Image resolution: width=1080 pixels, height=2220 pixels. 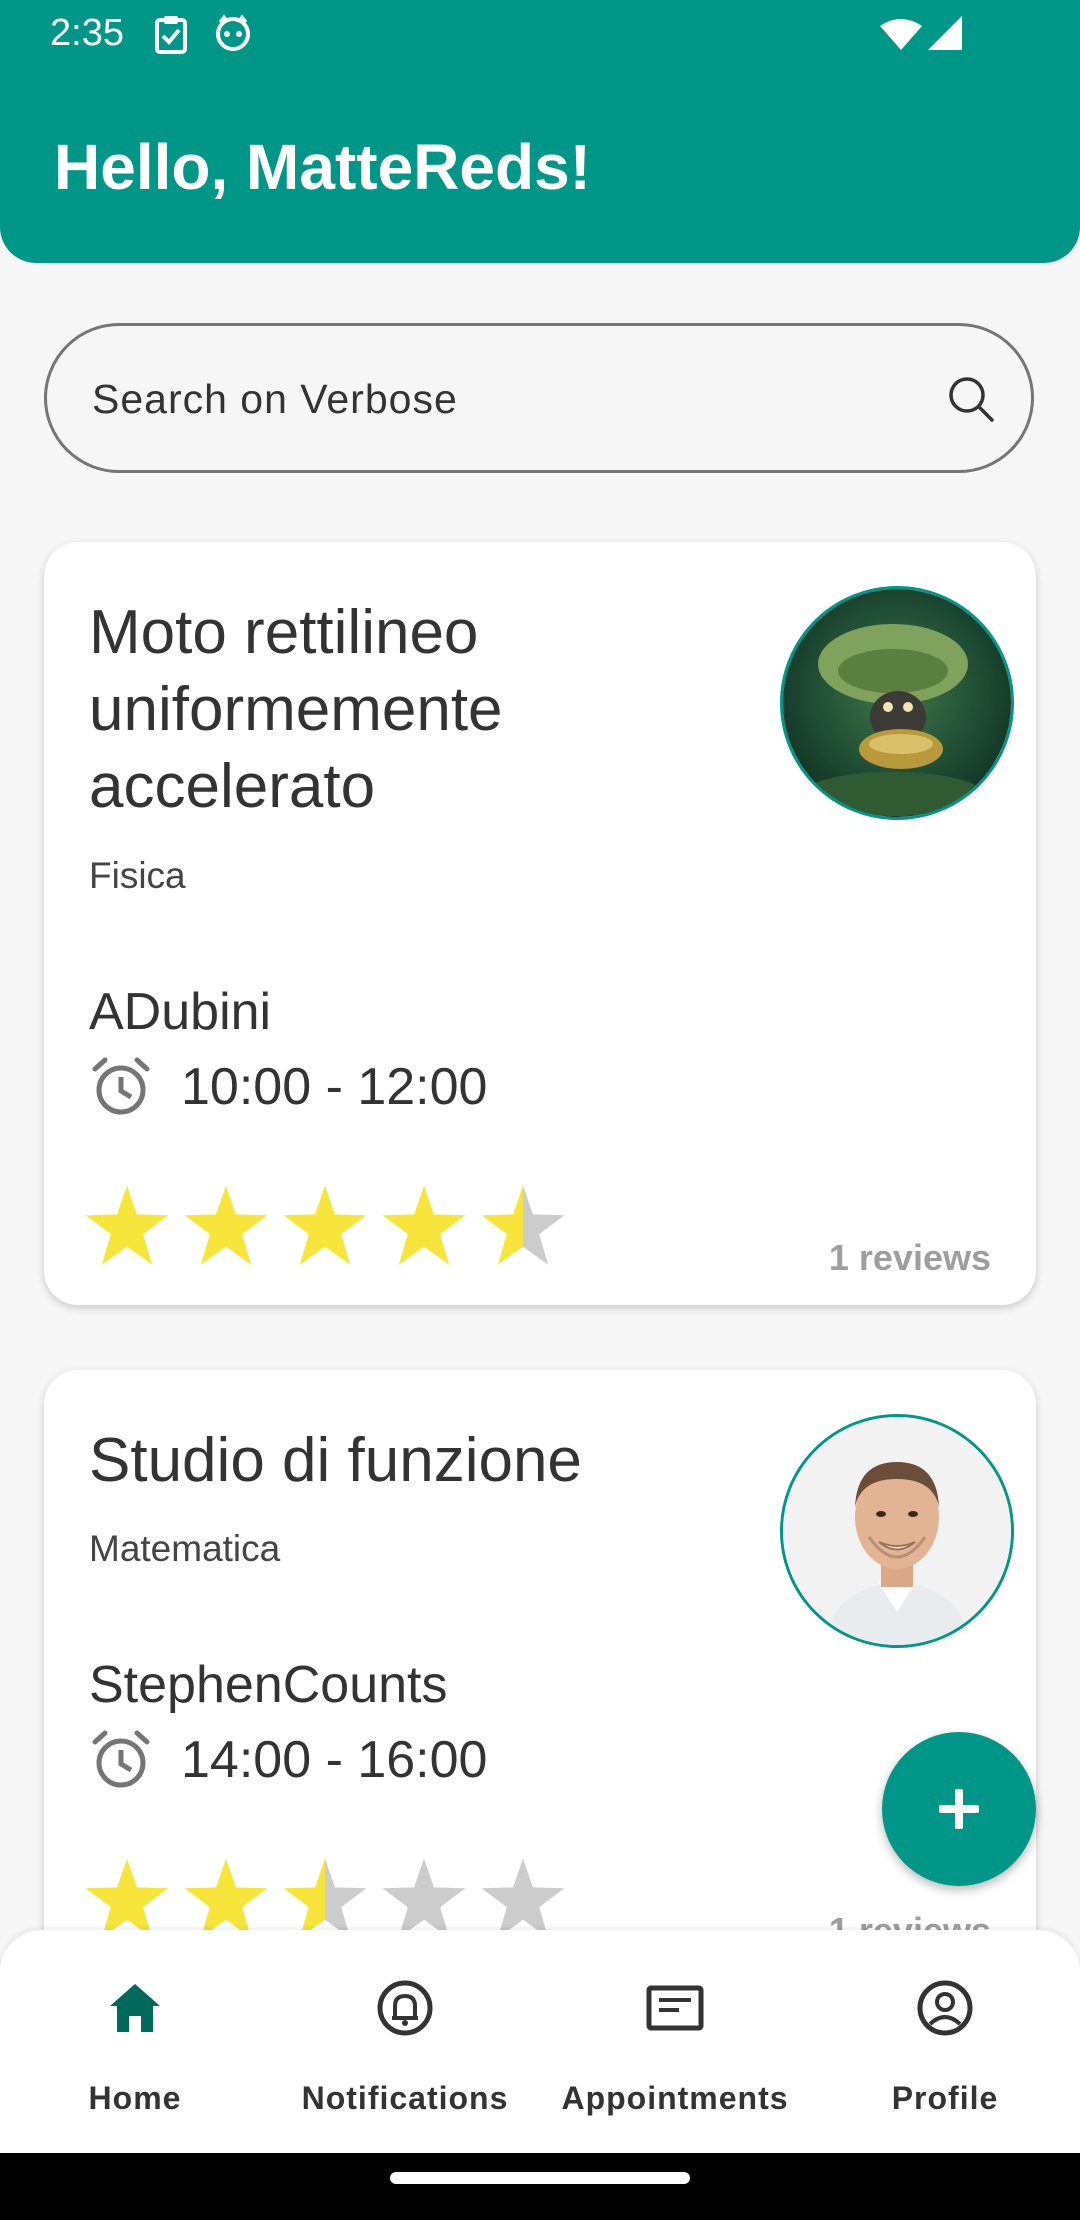 What do you see at coordinates (540, 35) in the screenshot?
I see `status-bar: 2:35` at bounding box center [540, 35].